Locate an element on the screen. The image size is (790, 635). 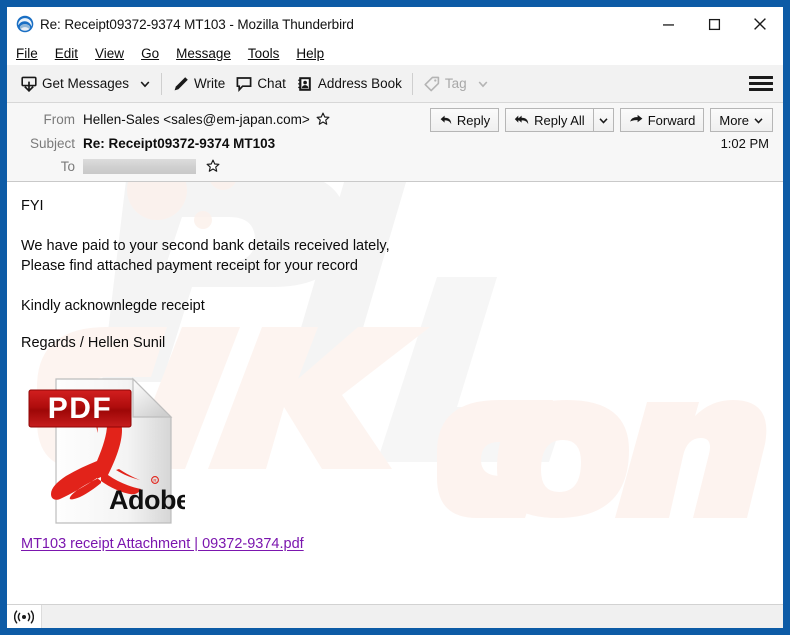
menu-item-tools: Tools is located at coordinates (264, 53).